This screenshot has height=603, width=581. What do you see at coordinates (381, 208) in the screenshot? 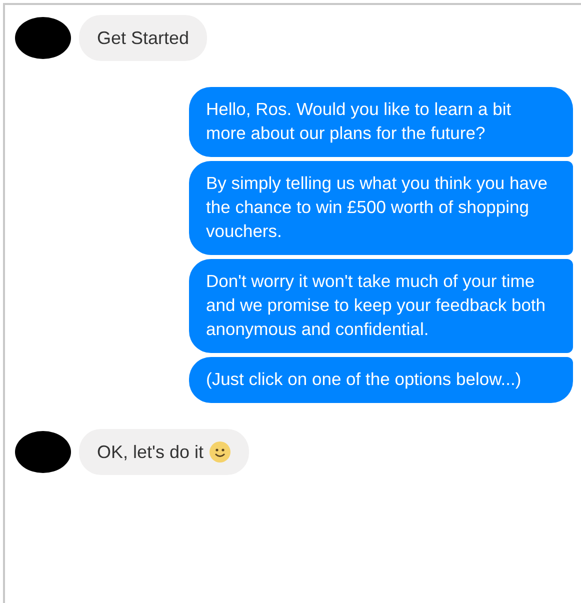
I see `message-bubble: By simply telling us what you think you have the chance to win £500 worth of shopping vouchers.` at bounding box center [381, 208].